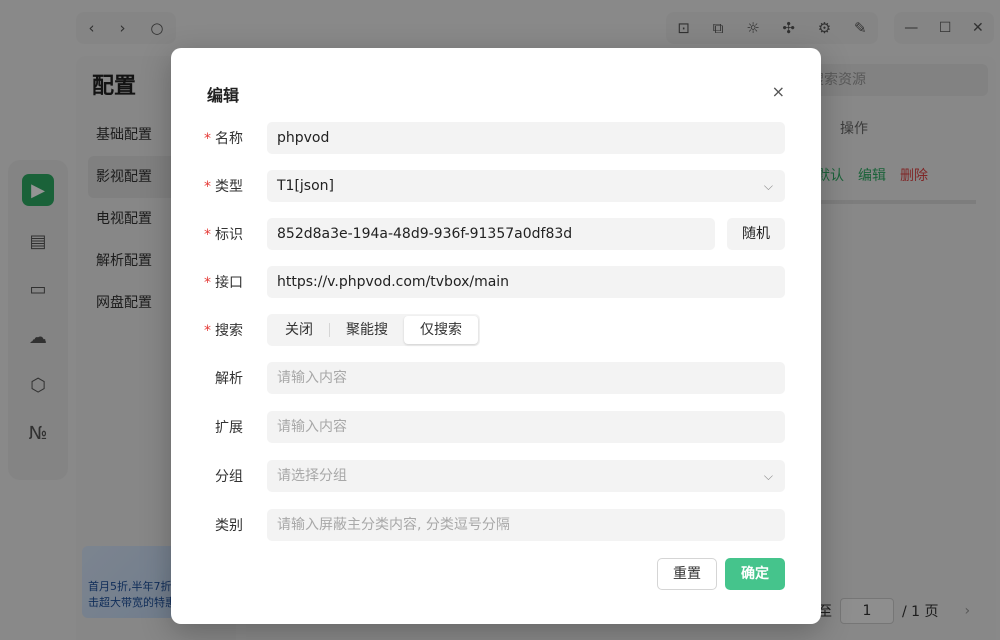 The width and height of the screenshot is (1000, 640). I want to click on row-name: * 名称, so click(496, 138).